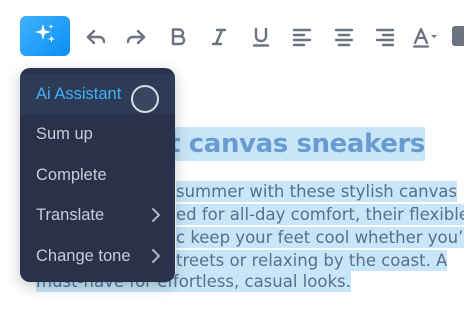 This screenshot has width=464, height=309. Describe the element at coordinates (302, 37) in the screenshot. I see `align-left-icon` at that location.